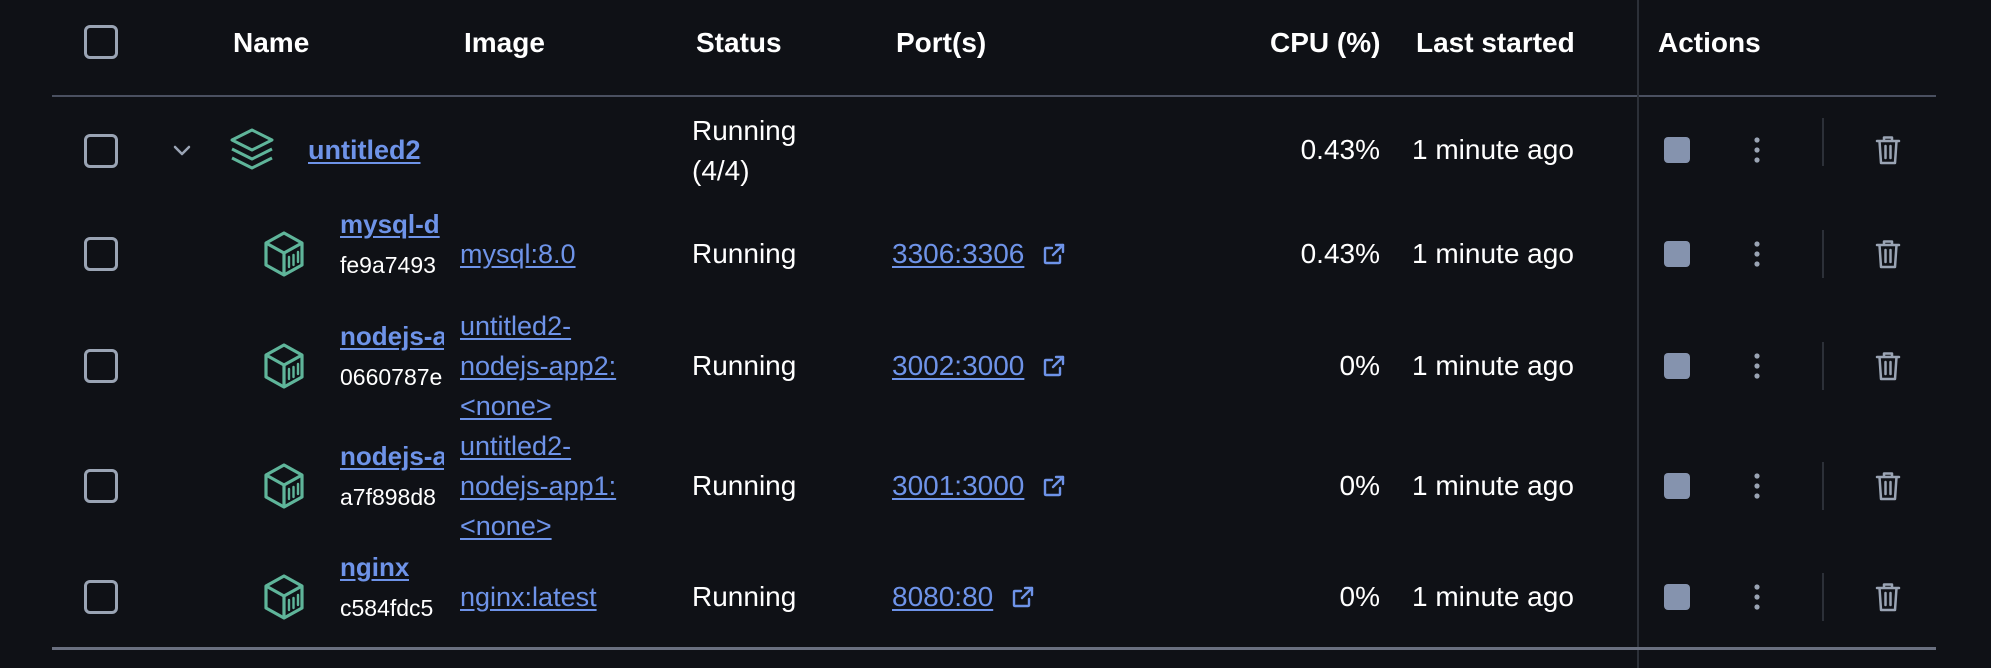 The image size is (1991, 668). I want to click on port-mapping: 3002:3000, so click(958, 365).